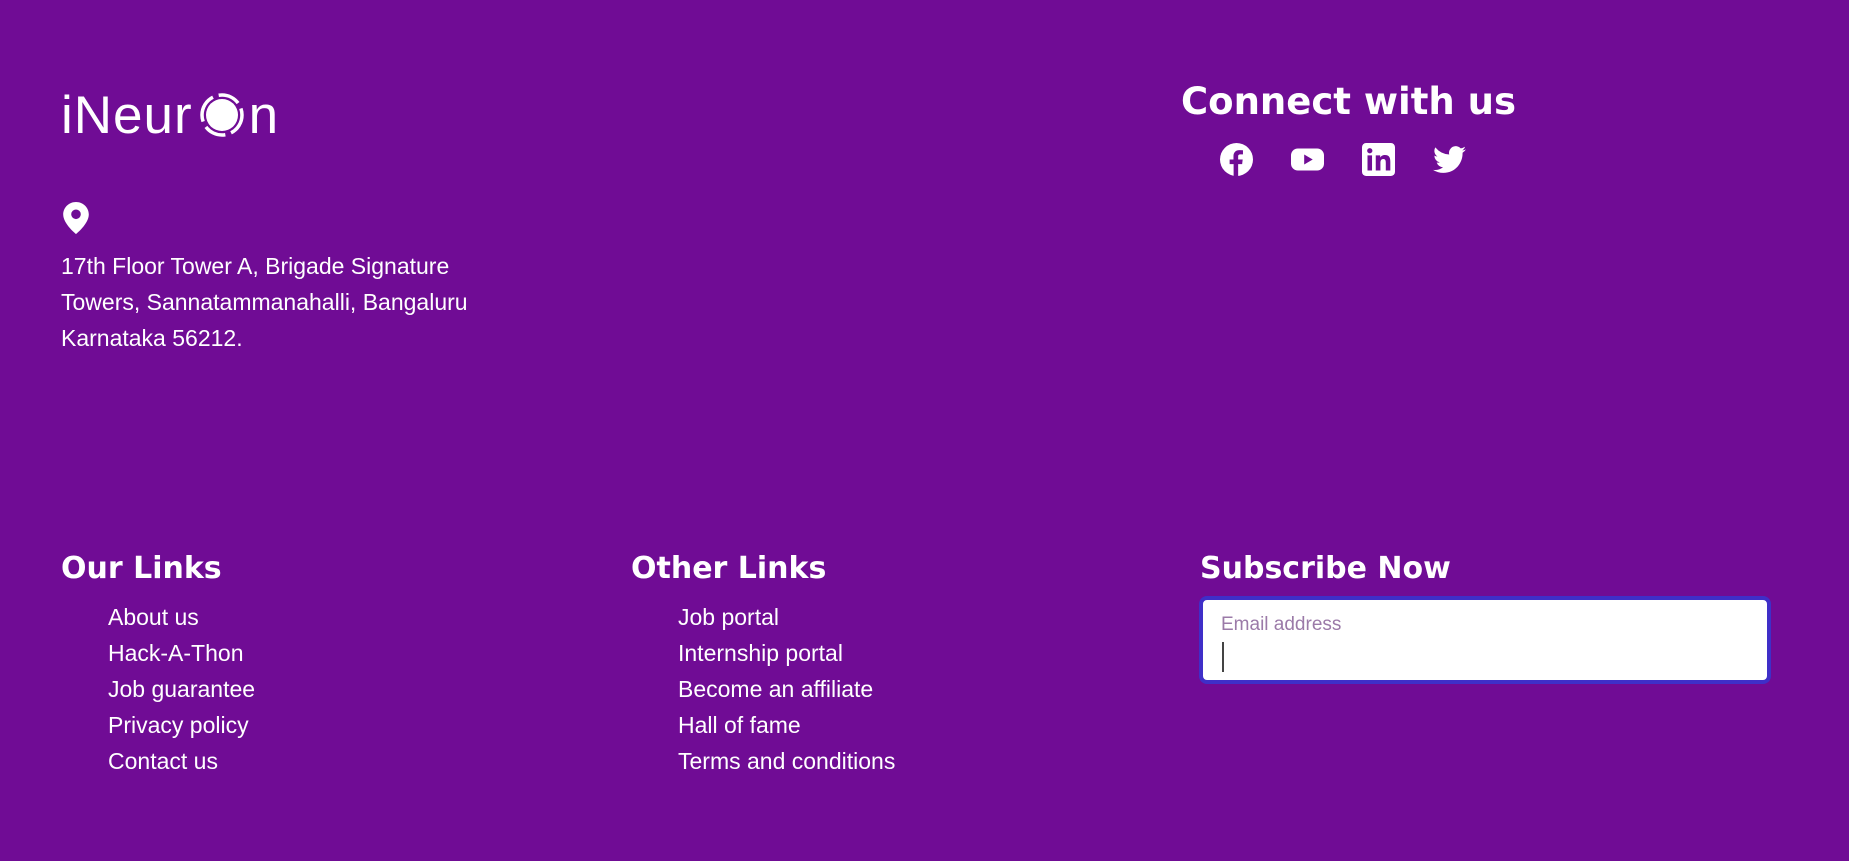  I want to click on social-links, so click(1343, 159).